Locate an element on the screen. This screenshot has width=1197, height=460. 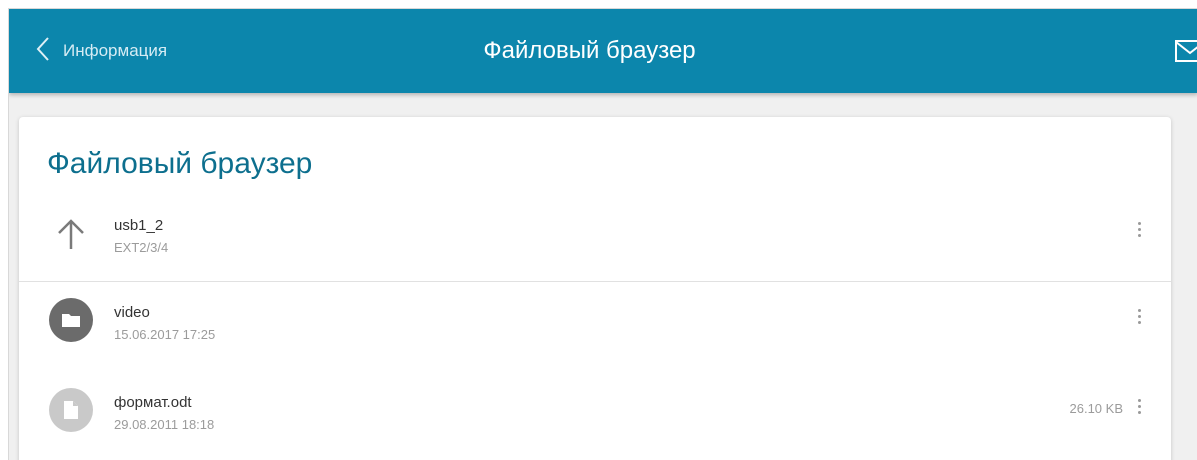
item-name: video is located at coordinates (132, 312).